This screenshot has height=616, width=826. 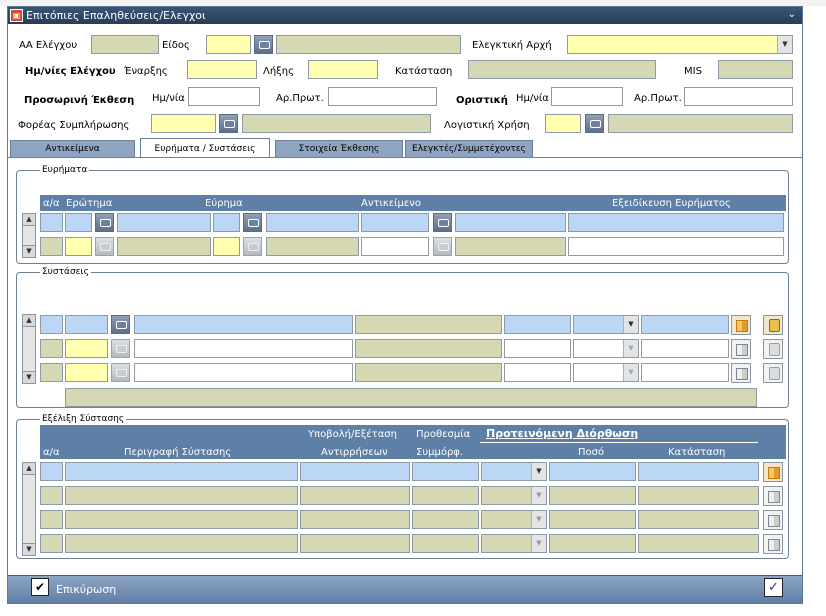 What do you see at coordinates (29, 349) in the screenshot?
I see `rec-scrollbar: ▲ ▼` at bounding box center [29, 349].